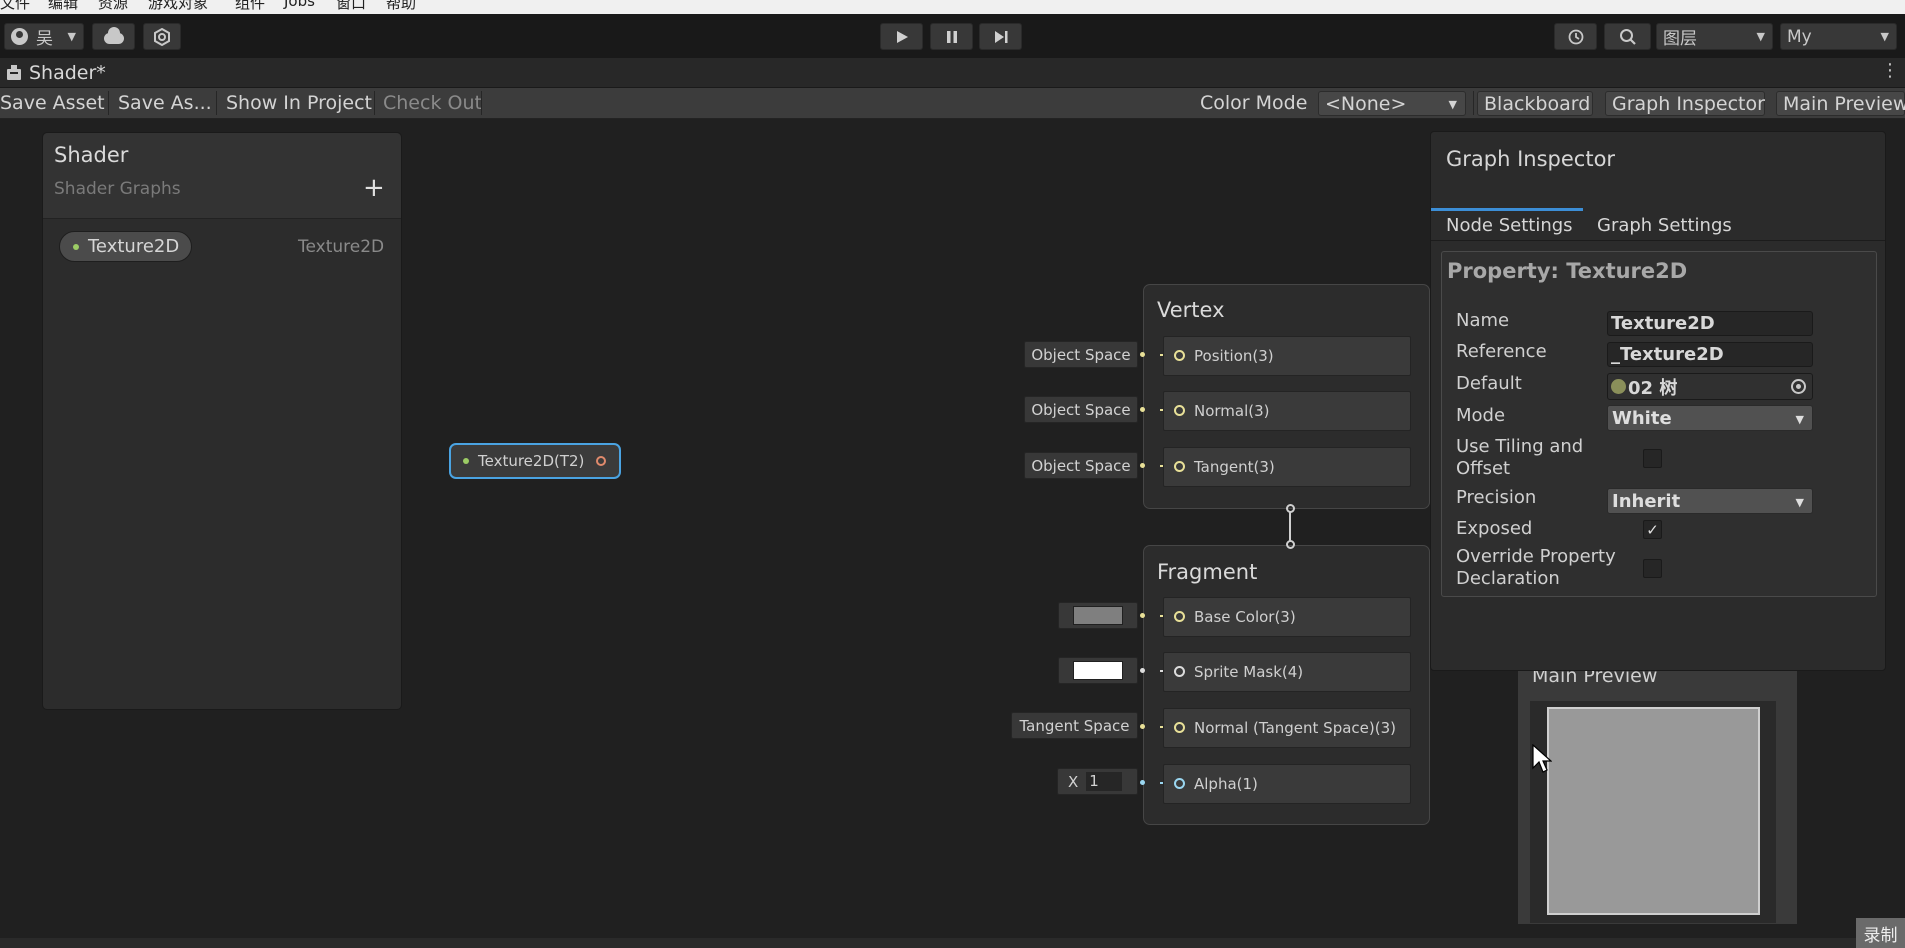  I want to click on normal-space-input: Object Space, so click(1081, 409).